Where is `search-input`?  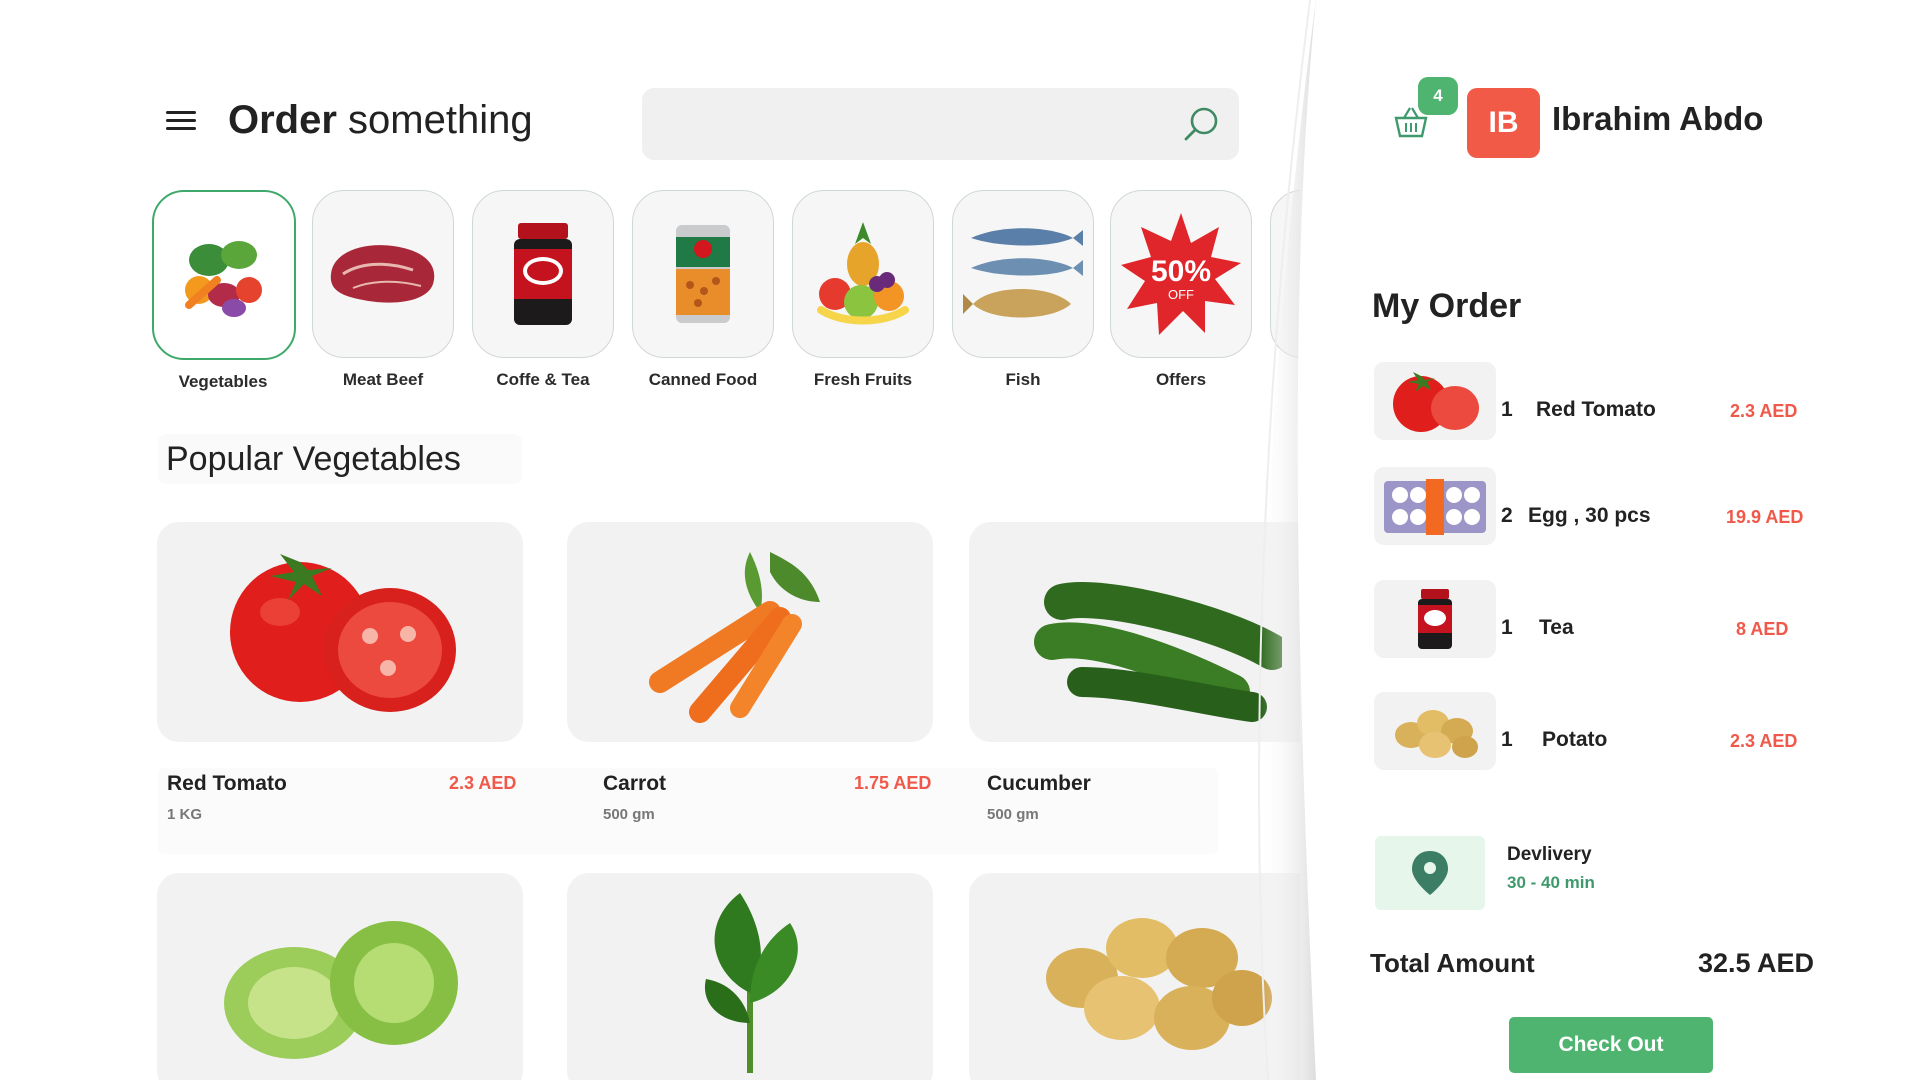
search-input is located at coordinates (904, 125).